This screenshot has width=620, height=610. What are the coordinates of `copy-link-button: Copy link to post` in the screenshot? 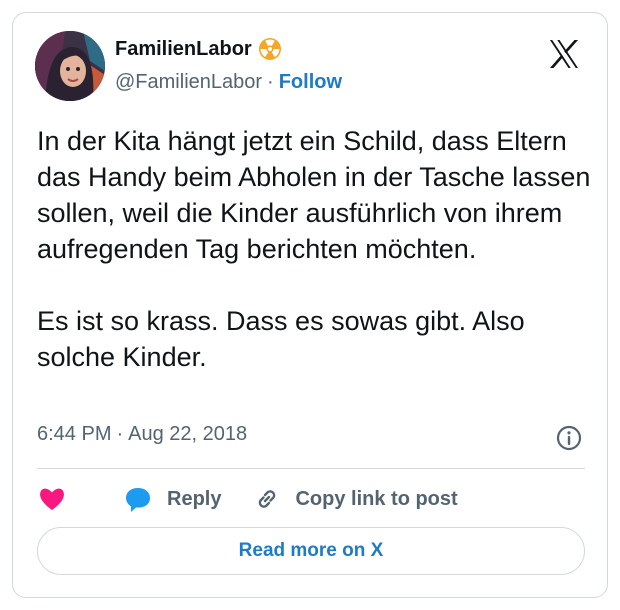 It's located at (376, 499).